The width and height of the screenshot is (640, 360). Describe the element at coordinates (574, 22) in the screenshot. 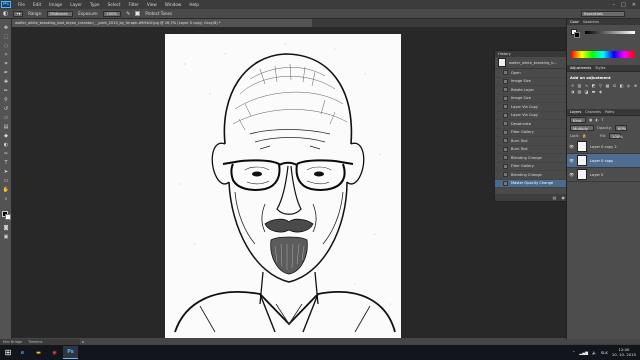

I see `tab-color: Color` at that location.